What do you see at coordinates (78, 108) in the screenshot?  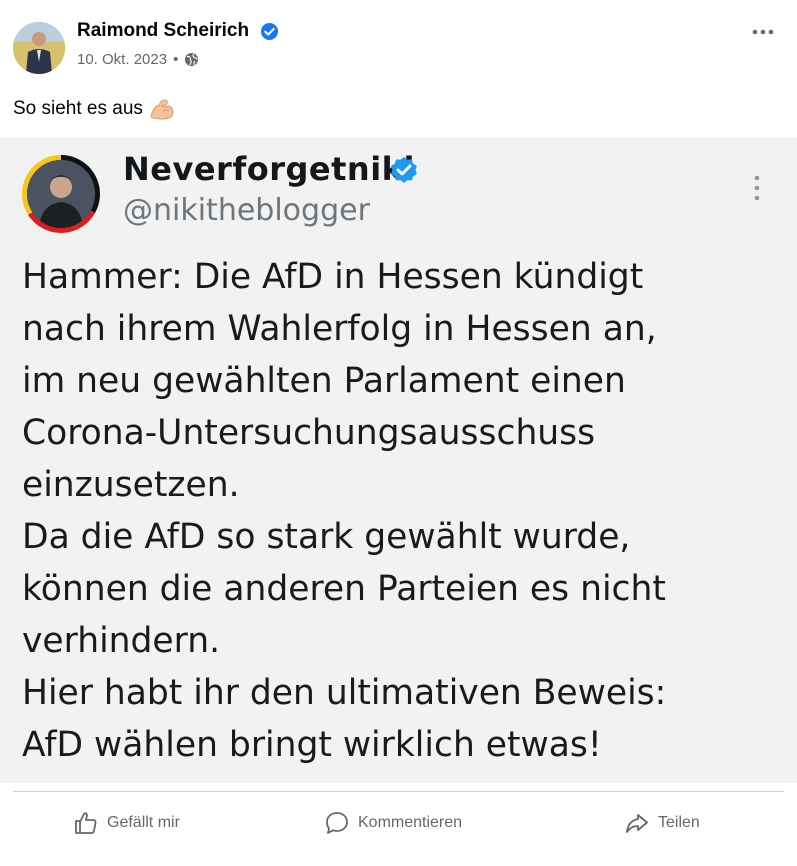 I see `post-caption: So sieht es aus` at bounding box center [78, 108].